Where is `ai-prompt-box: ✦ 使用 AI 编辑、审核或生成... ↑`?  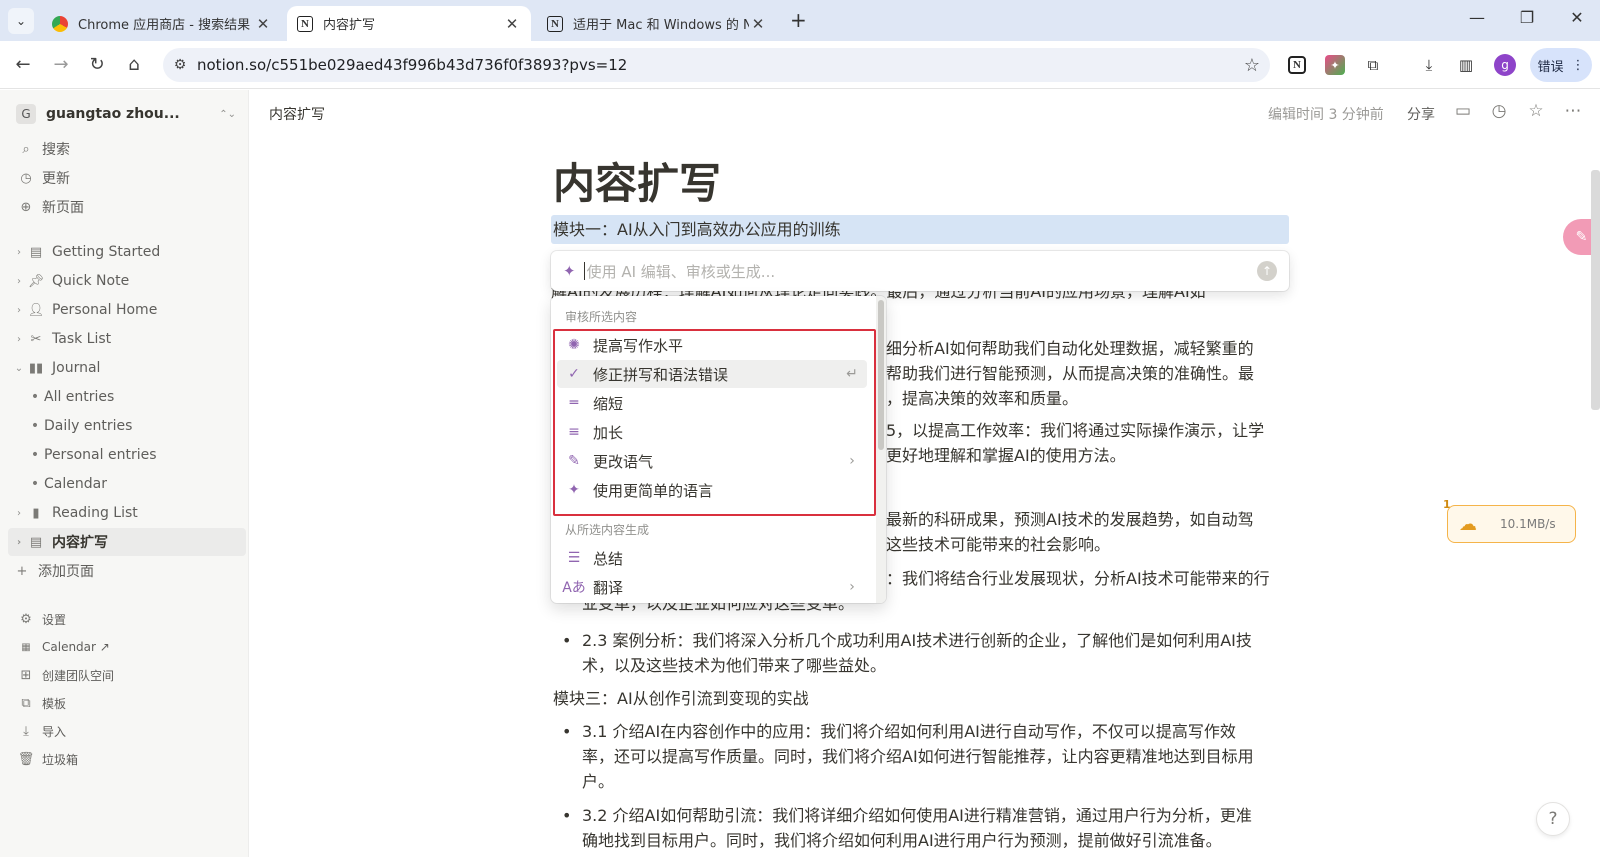
ai-prompt-box: ✦ 使用 AI 编辑、审核或生成... ↑ is located at coordinates (920, 271).